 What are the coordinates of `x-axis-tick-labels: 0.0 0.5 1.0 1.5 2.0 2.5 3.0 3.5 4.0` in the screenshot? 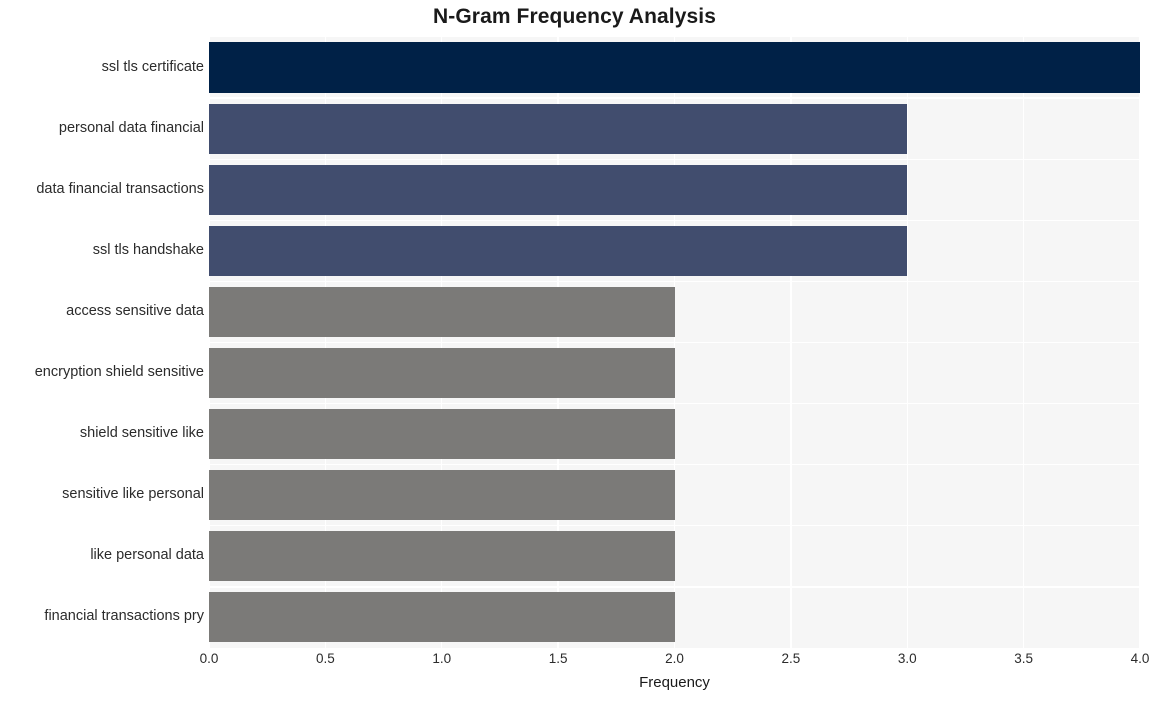 It's located at (674, 662).